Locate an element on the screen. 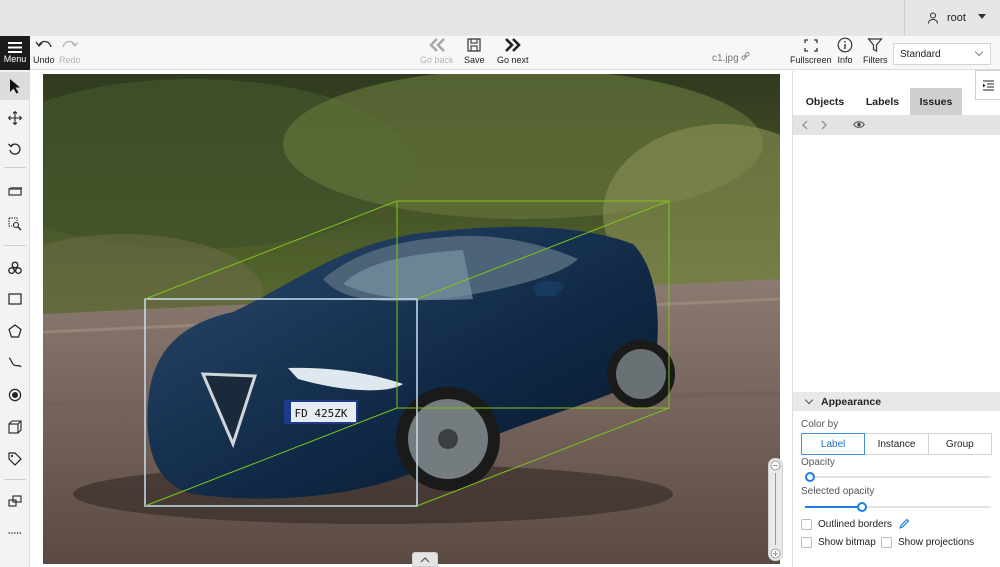 This screenshot has height=567, width=1000. filters-label: Filters is located at coordinates (875, 60).